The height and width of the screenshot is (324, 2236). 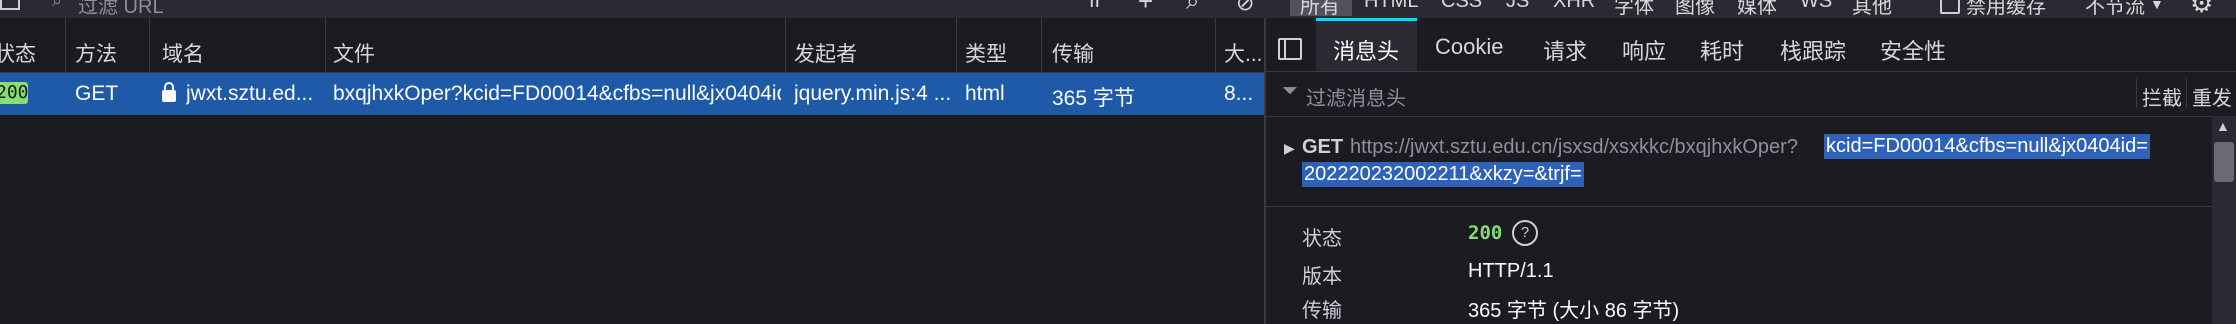 I want to click on clear-requests-icon, so click(x=10, y=5).